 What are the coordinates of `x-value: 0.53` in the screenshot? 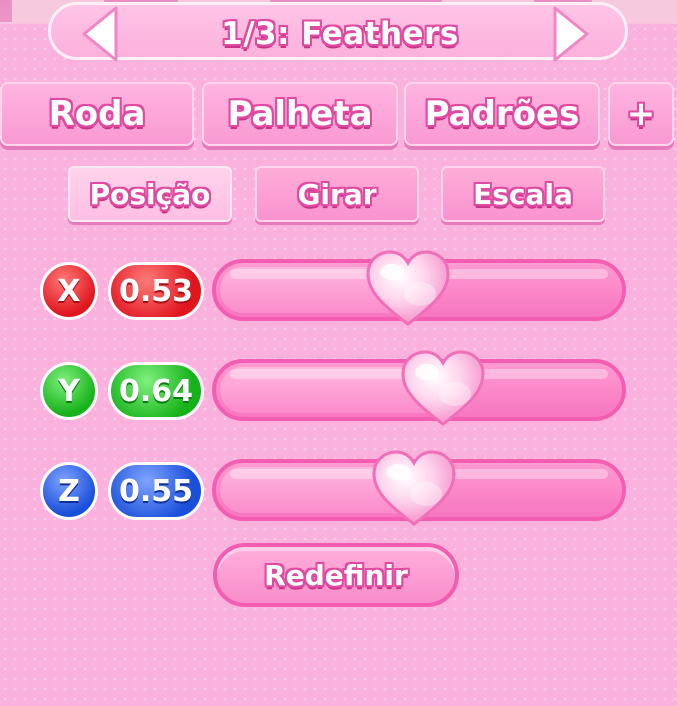 It's located at (156, 291).